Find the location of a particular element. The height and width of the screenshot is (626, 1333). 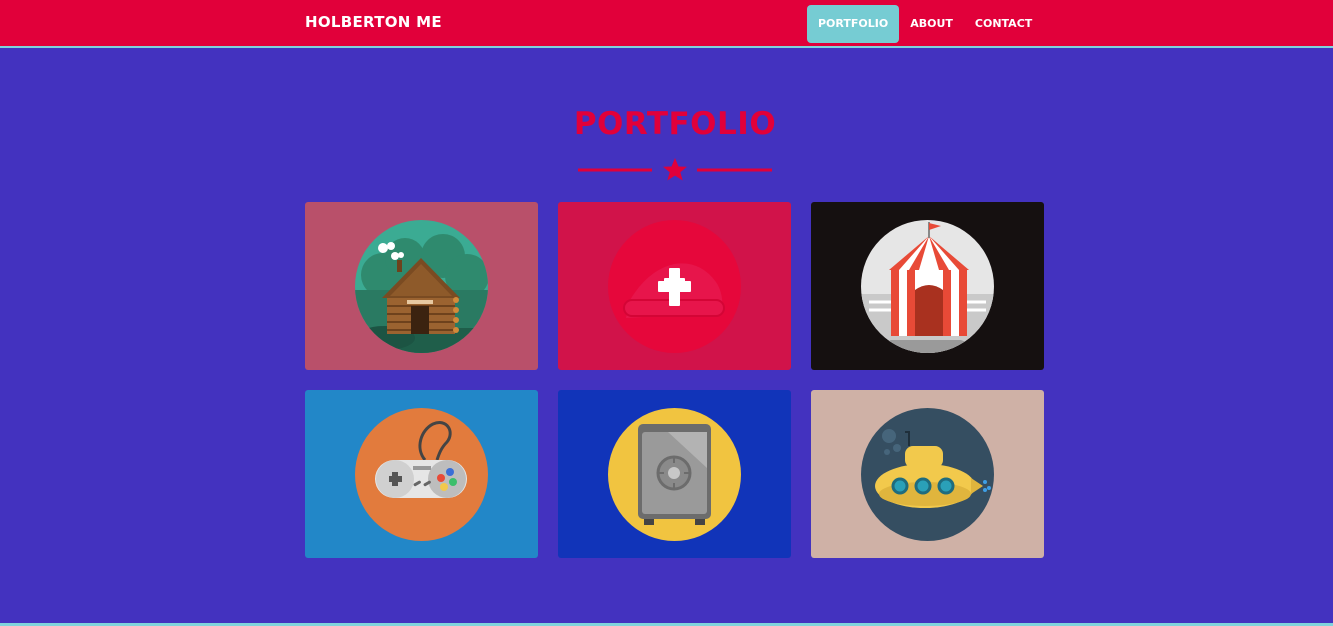

portfolio-item-circus is located at coordinates (927, 286).